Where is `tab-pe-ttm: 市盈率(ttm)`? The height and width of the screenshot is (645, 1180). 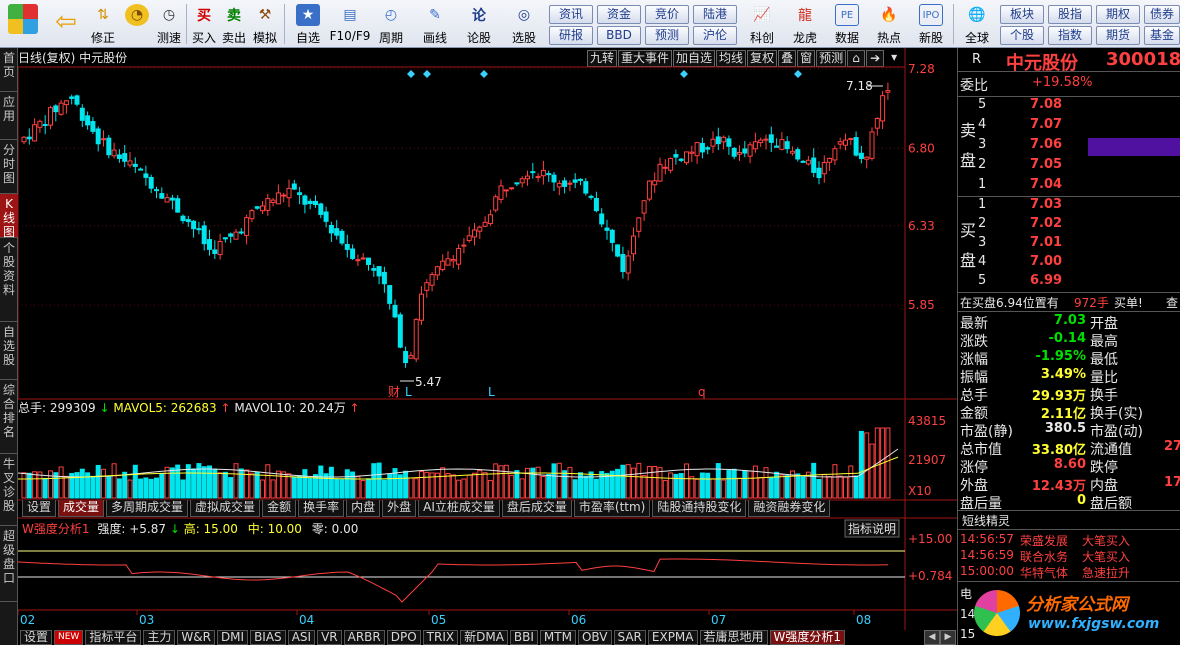 tab-pe-ttm: 市盈率(ttm) is located at coordinates (612, 508).